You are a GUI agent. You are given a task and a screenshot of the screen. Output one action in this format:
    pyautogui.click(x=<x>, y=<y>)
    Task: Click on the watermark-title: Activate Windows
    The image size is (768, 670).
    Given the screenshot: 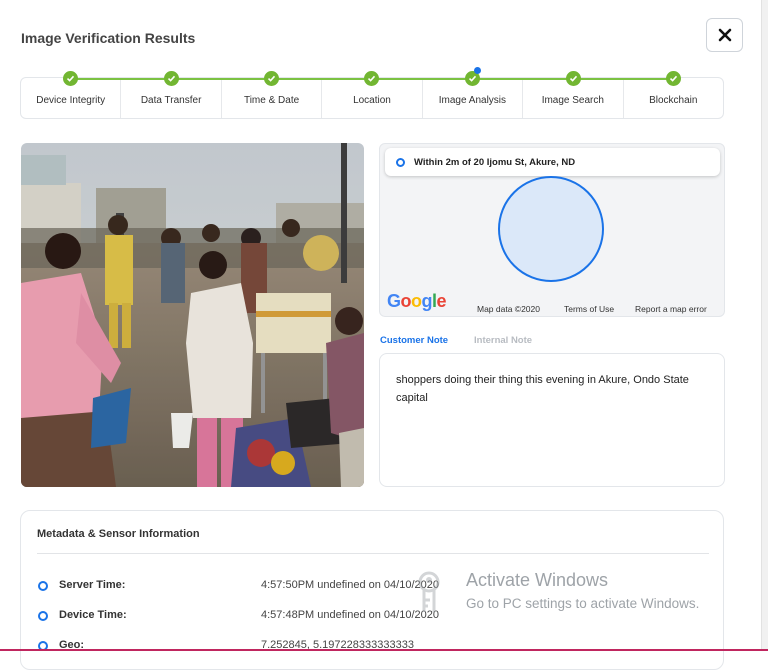 What is the action you would take?
    pyautogui.click(x=537, y=580)
    